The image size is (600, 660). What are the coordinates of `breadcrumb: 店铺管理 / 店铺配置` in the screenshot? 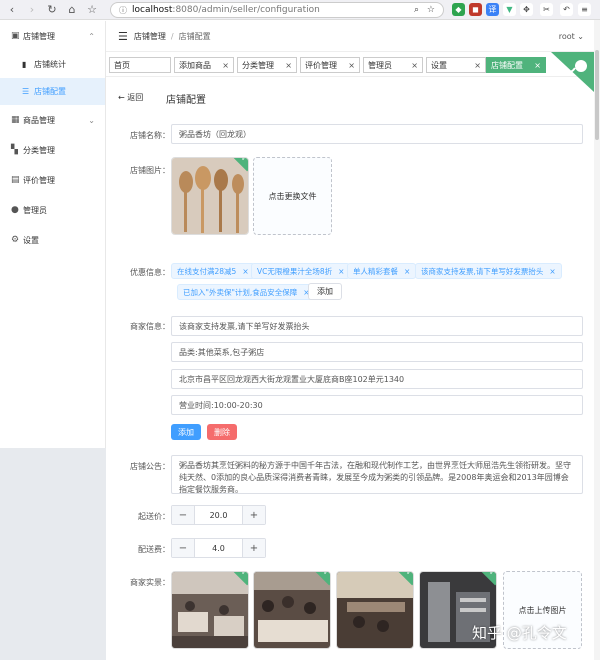 It's located at (172, 36).